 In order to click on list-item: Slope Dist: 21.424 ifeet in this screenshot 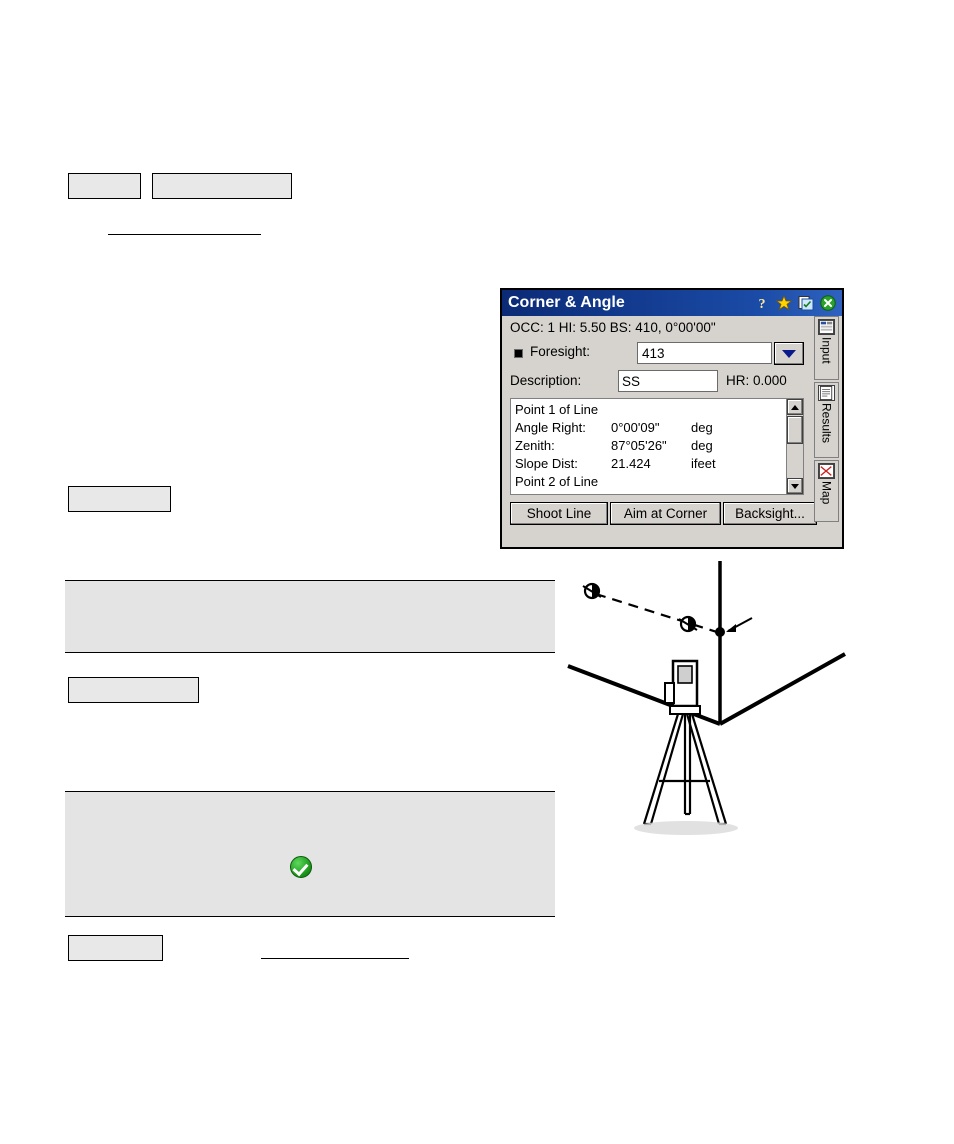, I will do `click(650, 464)`.